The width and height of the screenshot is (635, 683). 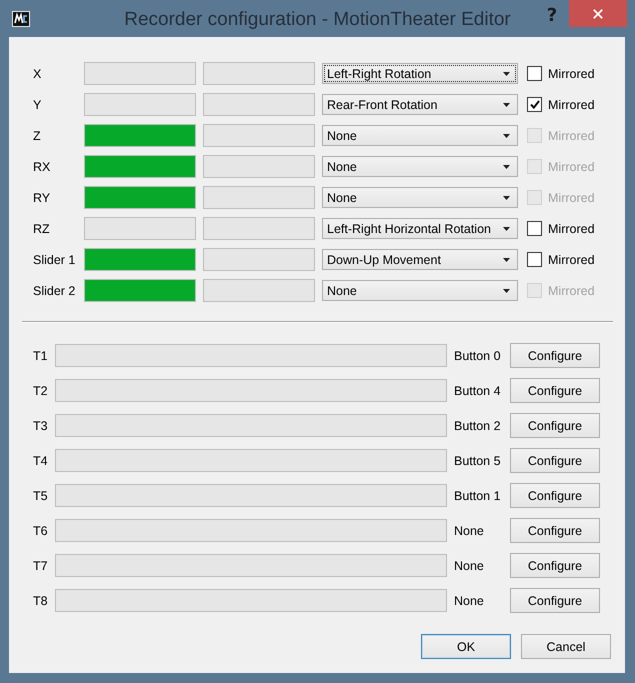 I want to click on assigned-button-text: Button 2, so click(x=478, y=425).